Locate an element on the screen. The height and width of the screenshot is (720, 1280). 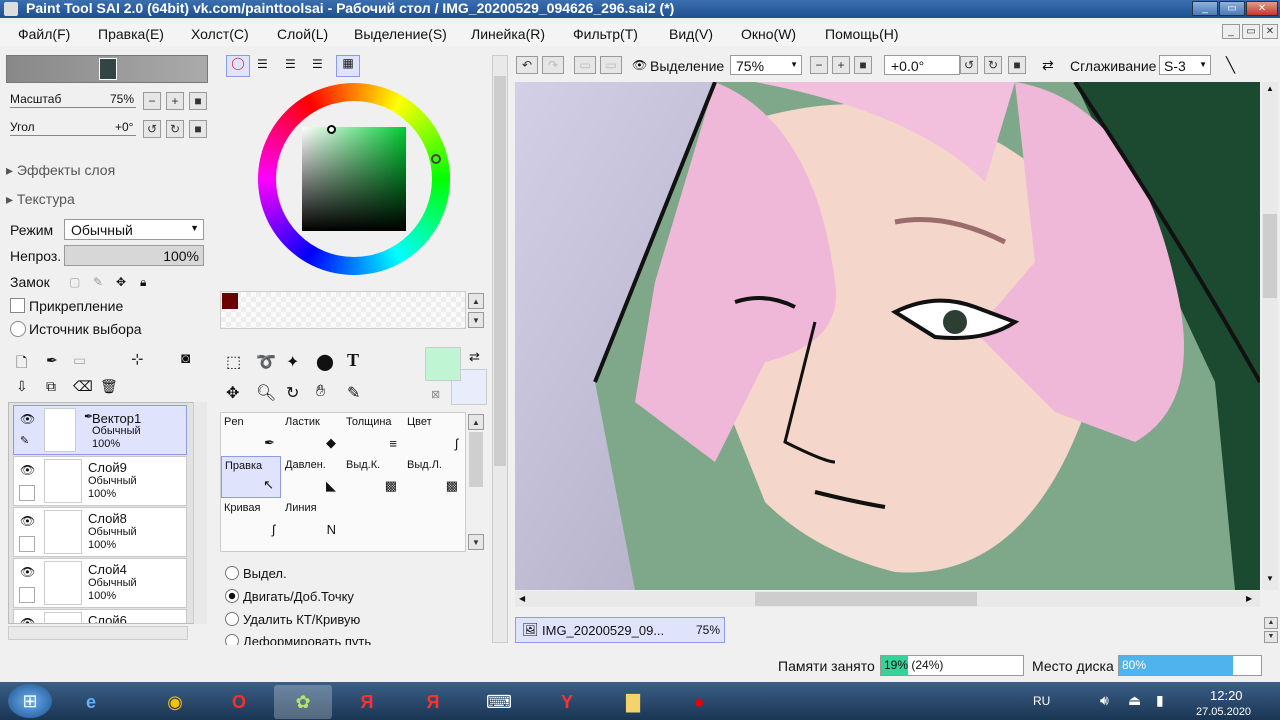
canvas-hscrollbar: ◀ ▶ is located at coordinates (887, 599).